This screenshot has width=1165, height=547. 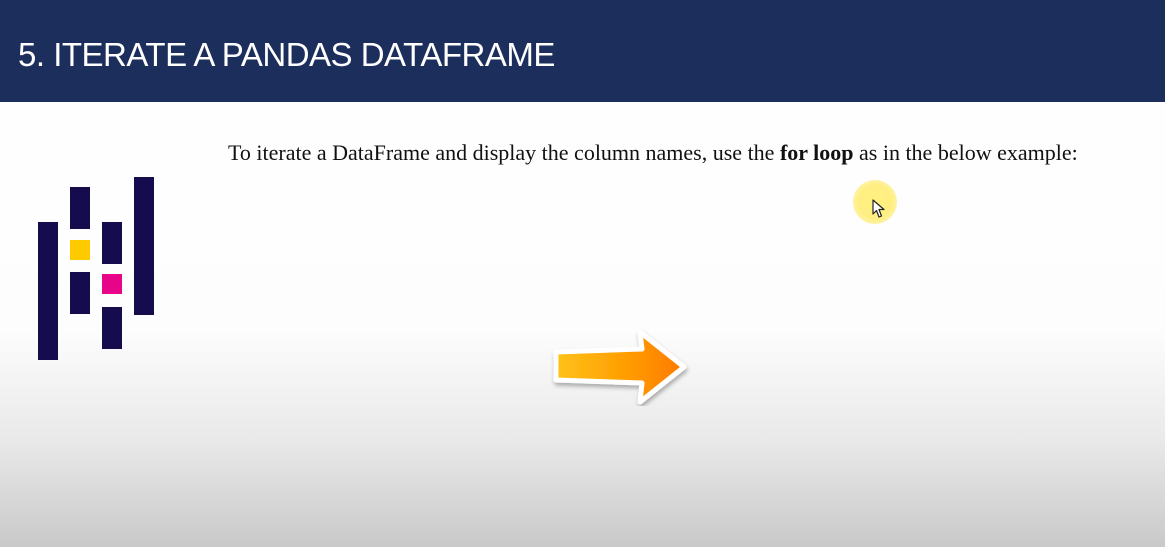 What do you see at coordinates (816, 152) in the screenshot?
I see `body-text-bold: for loop` at bounding box center [816, 152].